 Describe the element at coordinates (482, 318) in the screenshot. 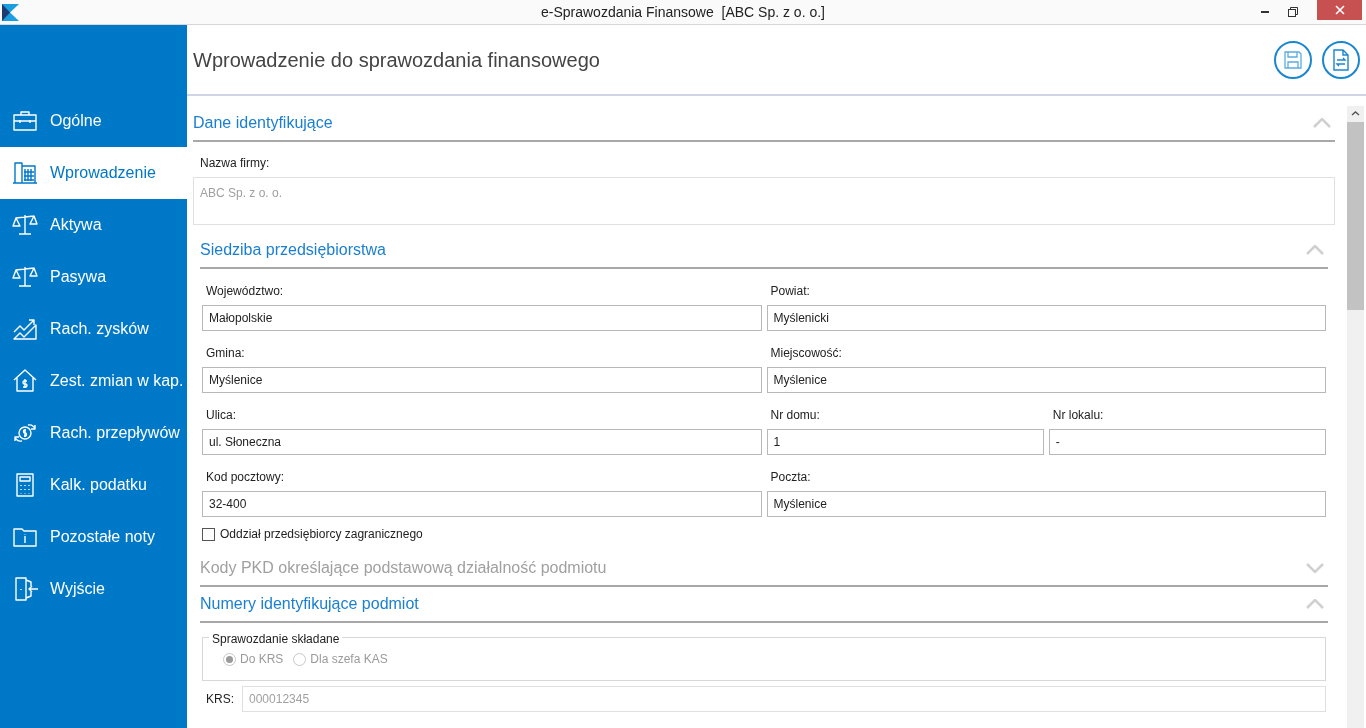

I see `input-field: Małopolskie` at that location.